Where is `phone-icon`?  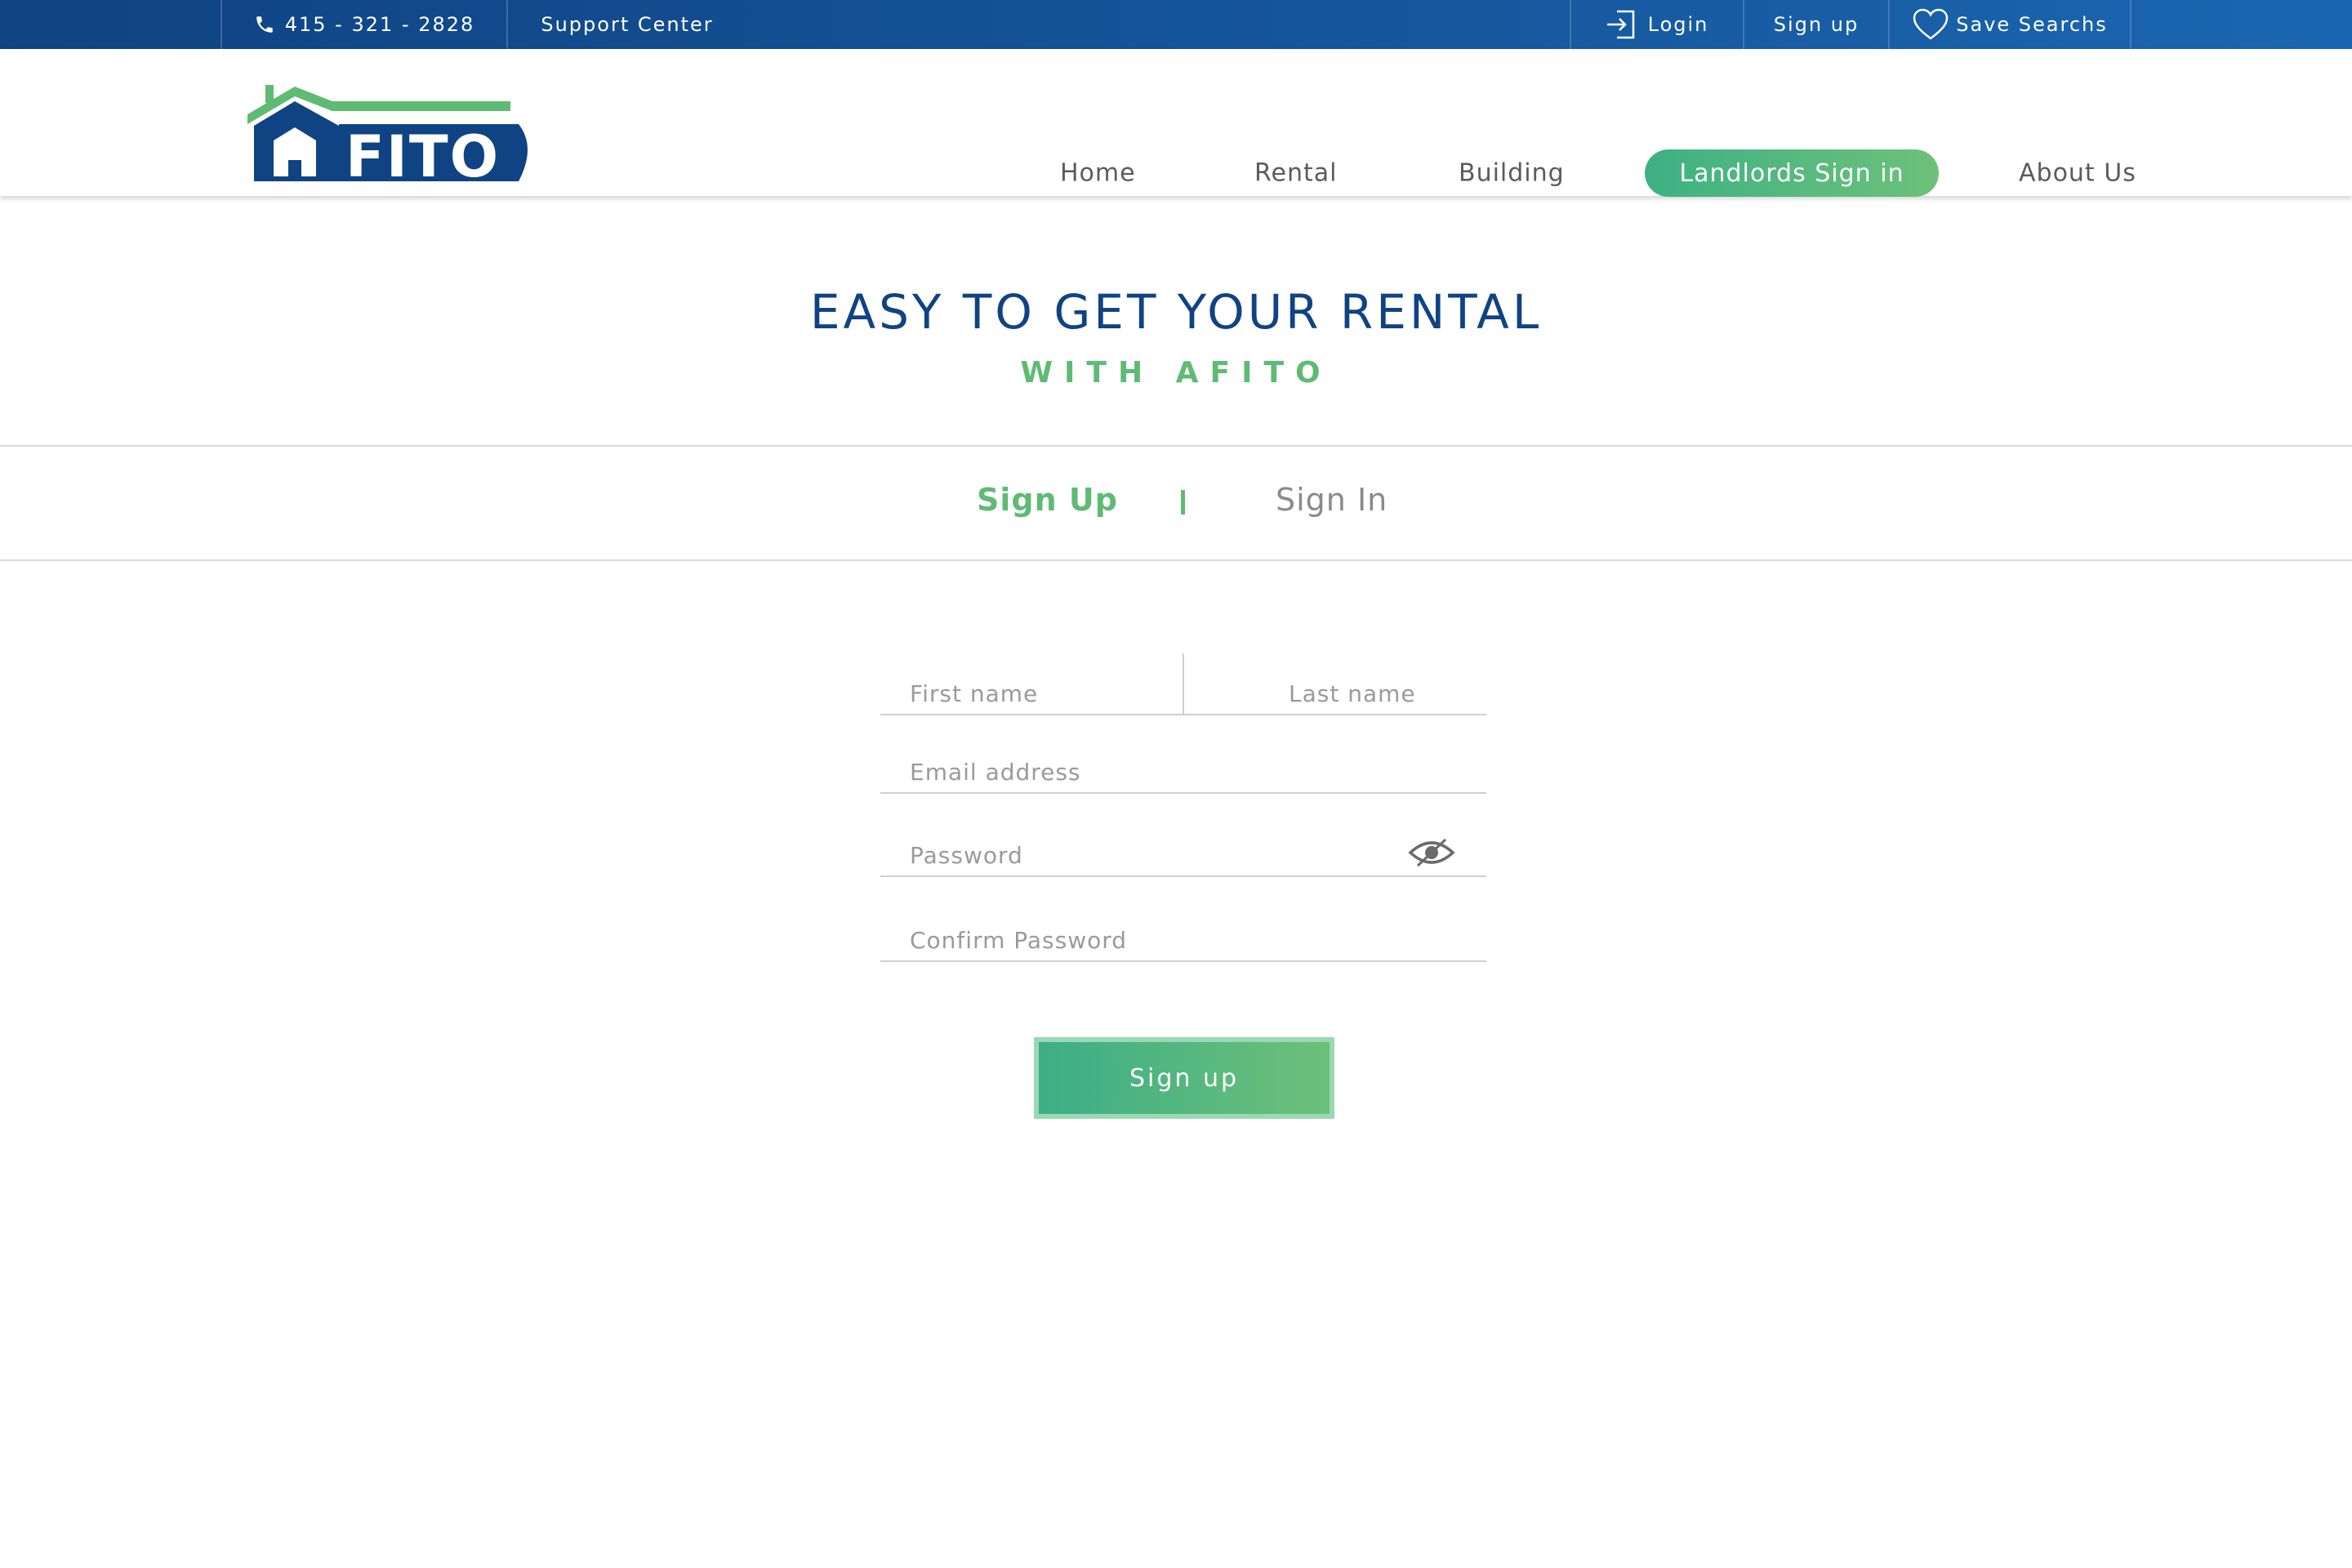
phone-icon is located at coordinates (264, 24).